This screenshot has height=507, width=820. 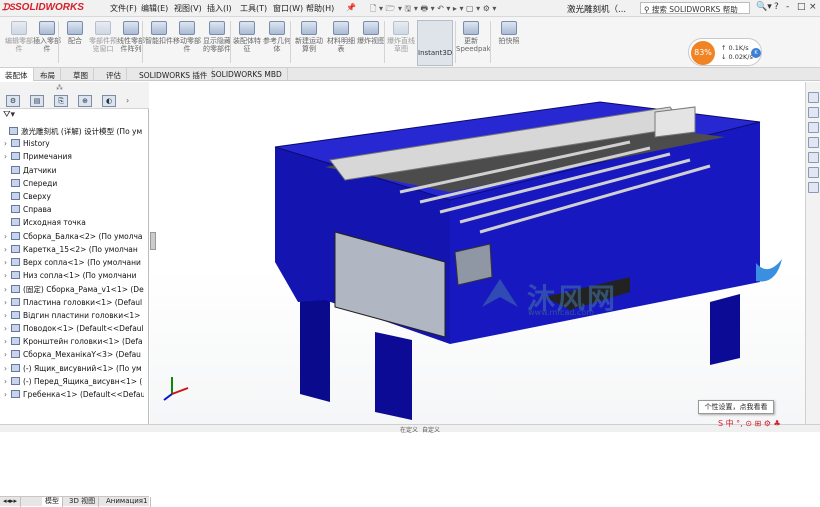 I want to click on tree-item: Спереди, so click(x=74, y=185).